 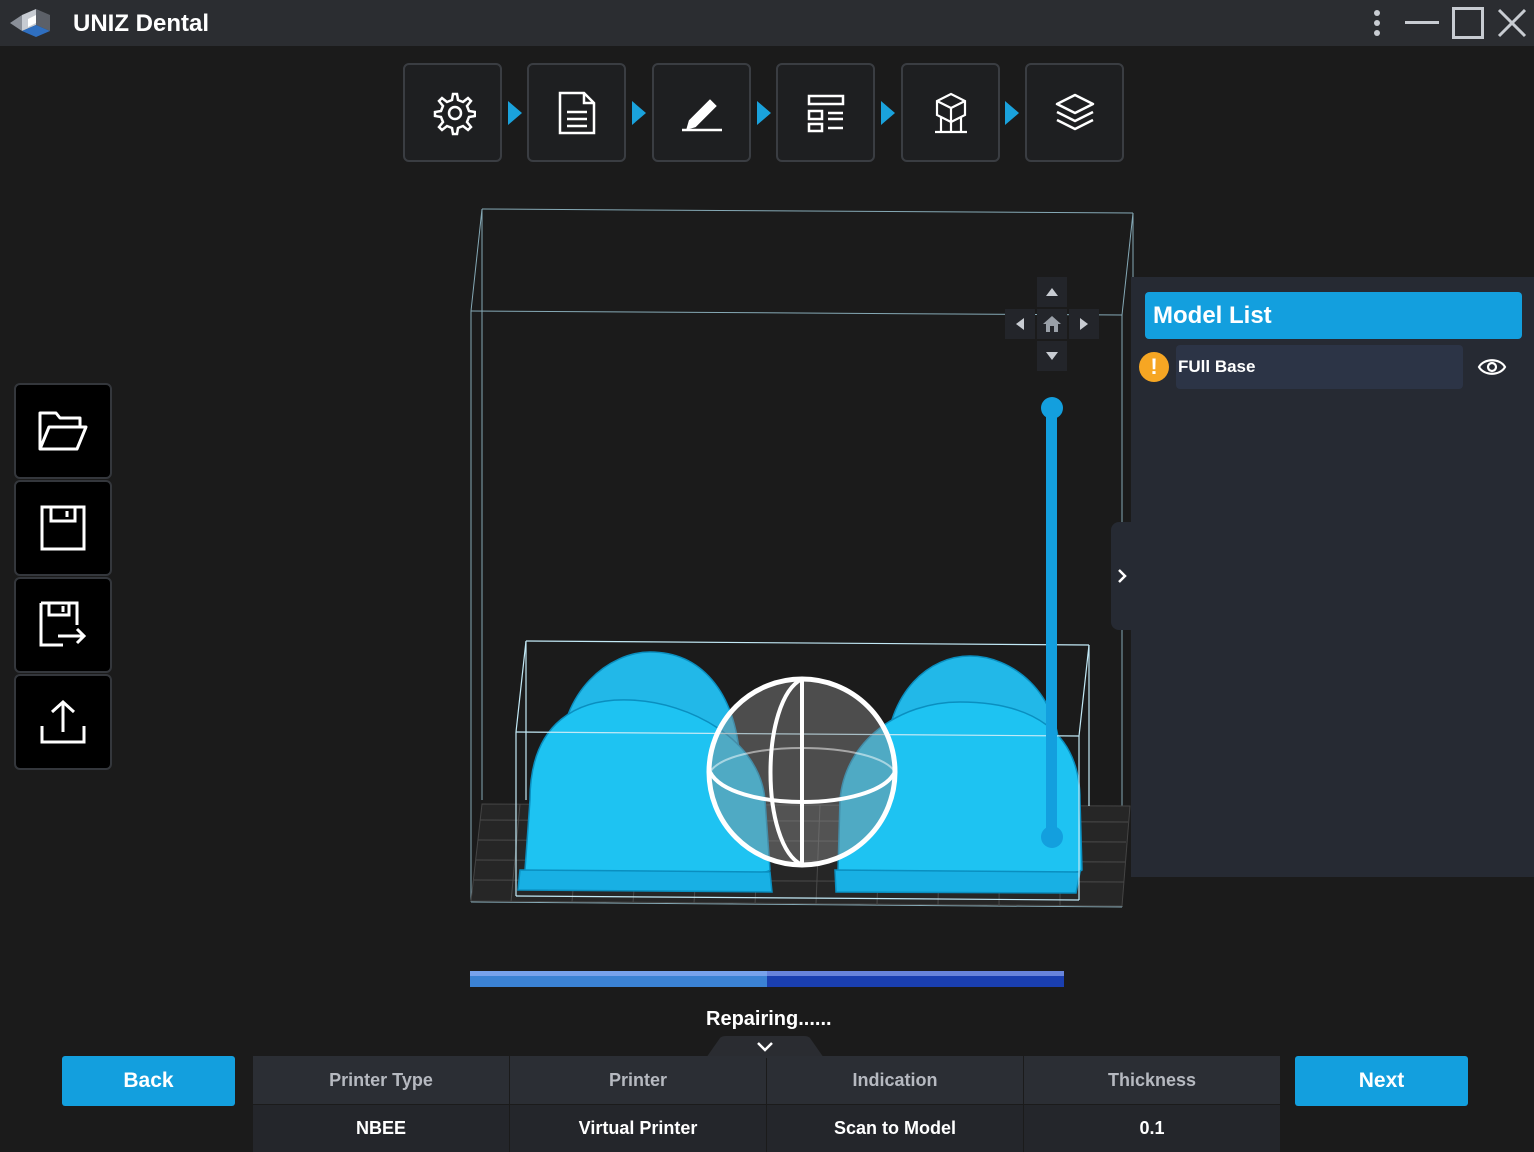 I want to click on nav-left-icon, so click(x=1020, y=324).